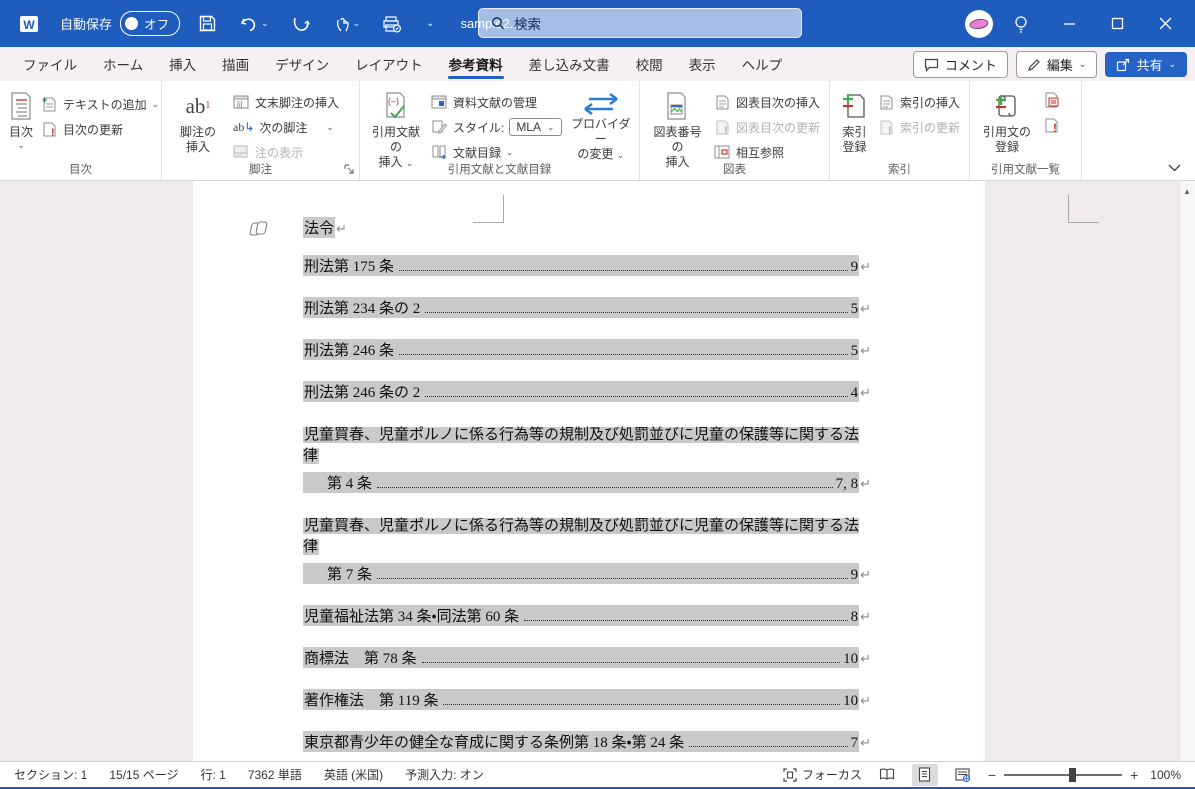 The height and width of the screenshot is (789, 1195). I want to click on toc-icon, so click(21, 106).